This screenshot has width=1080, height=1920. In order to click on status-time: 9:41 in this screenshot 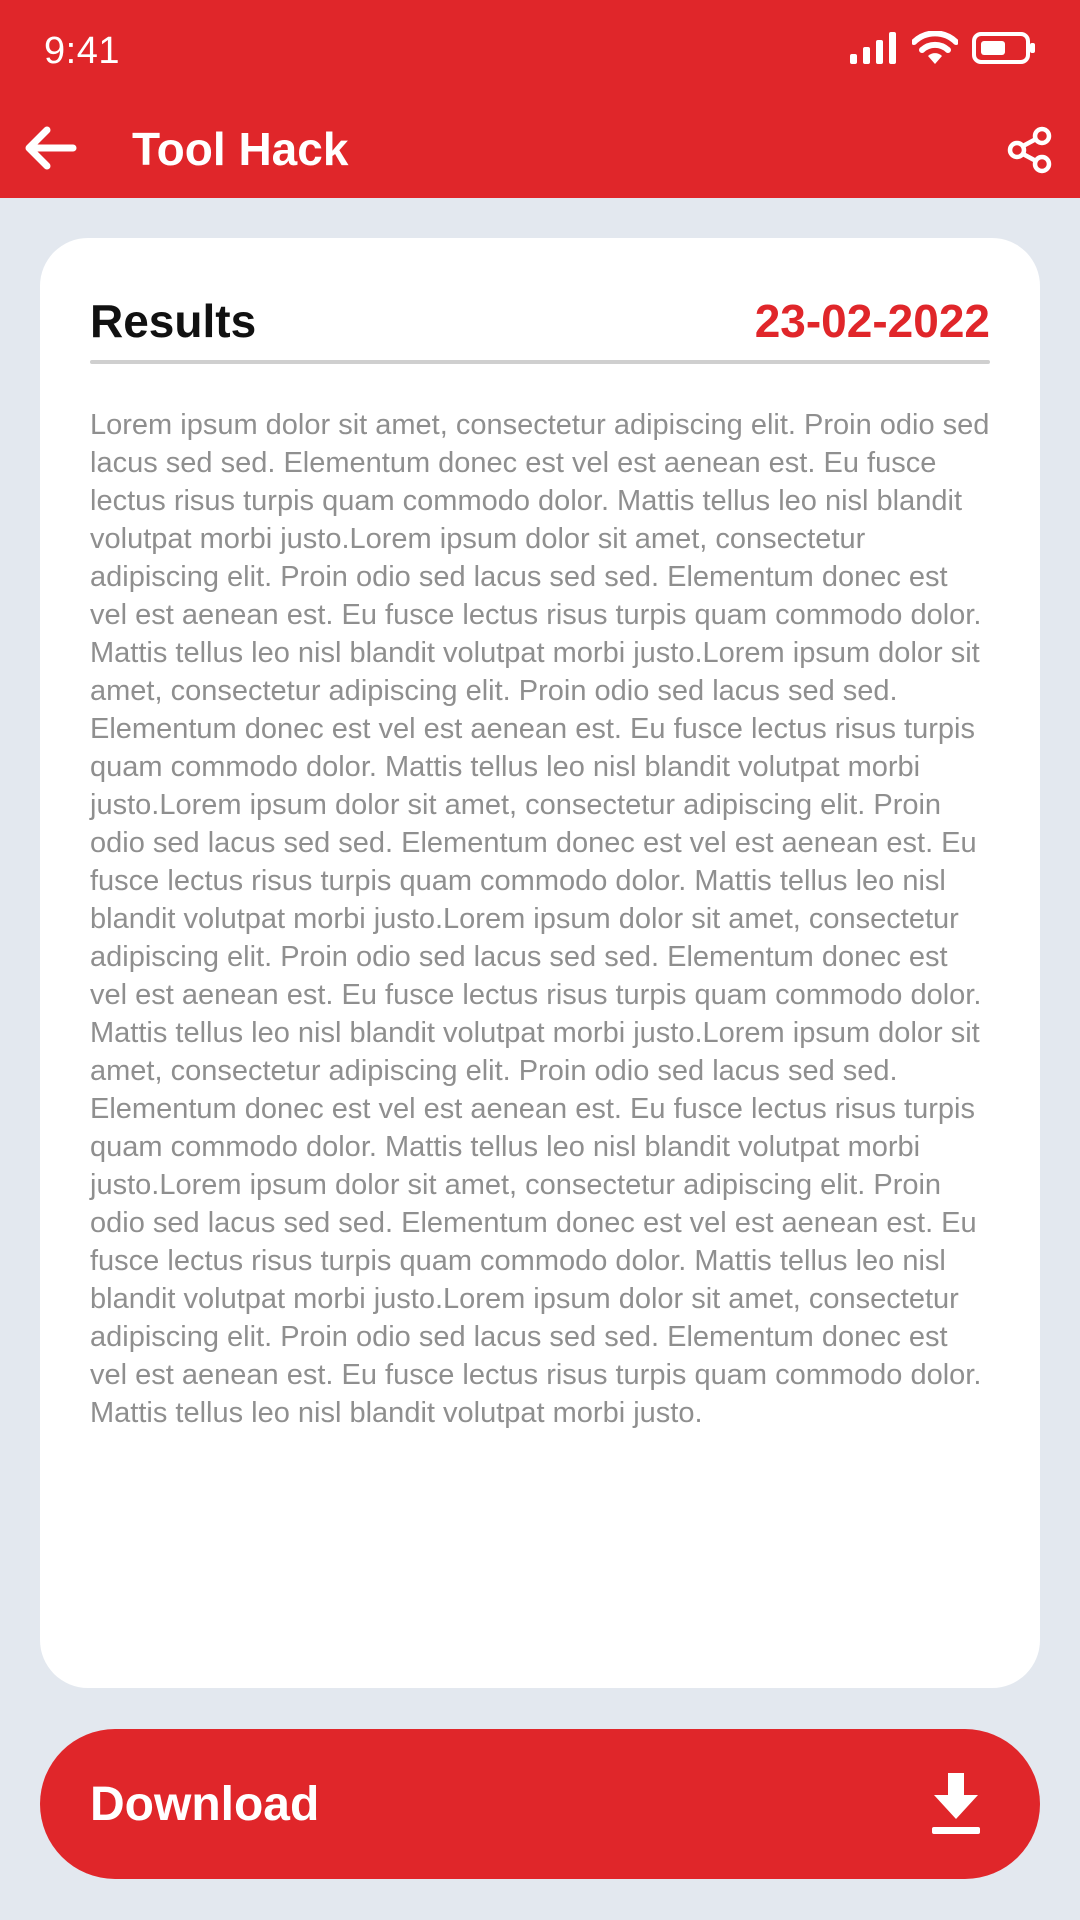, I will do `click(82, 51)`.